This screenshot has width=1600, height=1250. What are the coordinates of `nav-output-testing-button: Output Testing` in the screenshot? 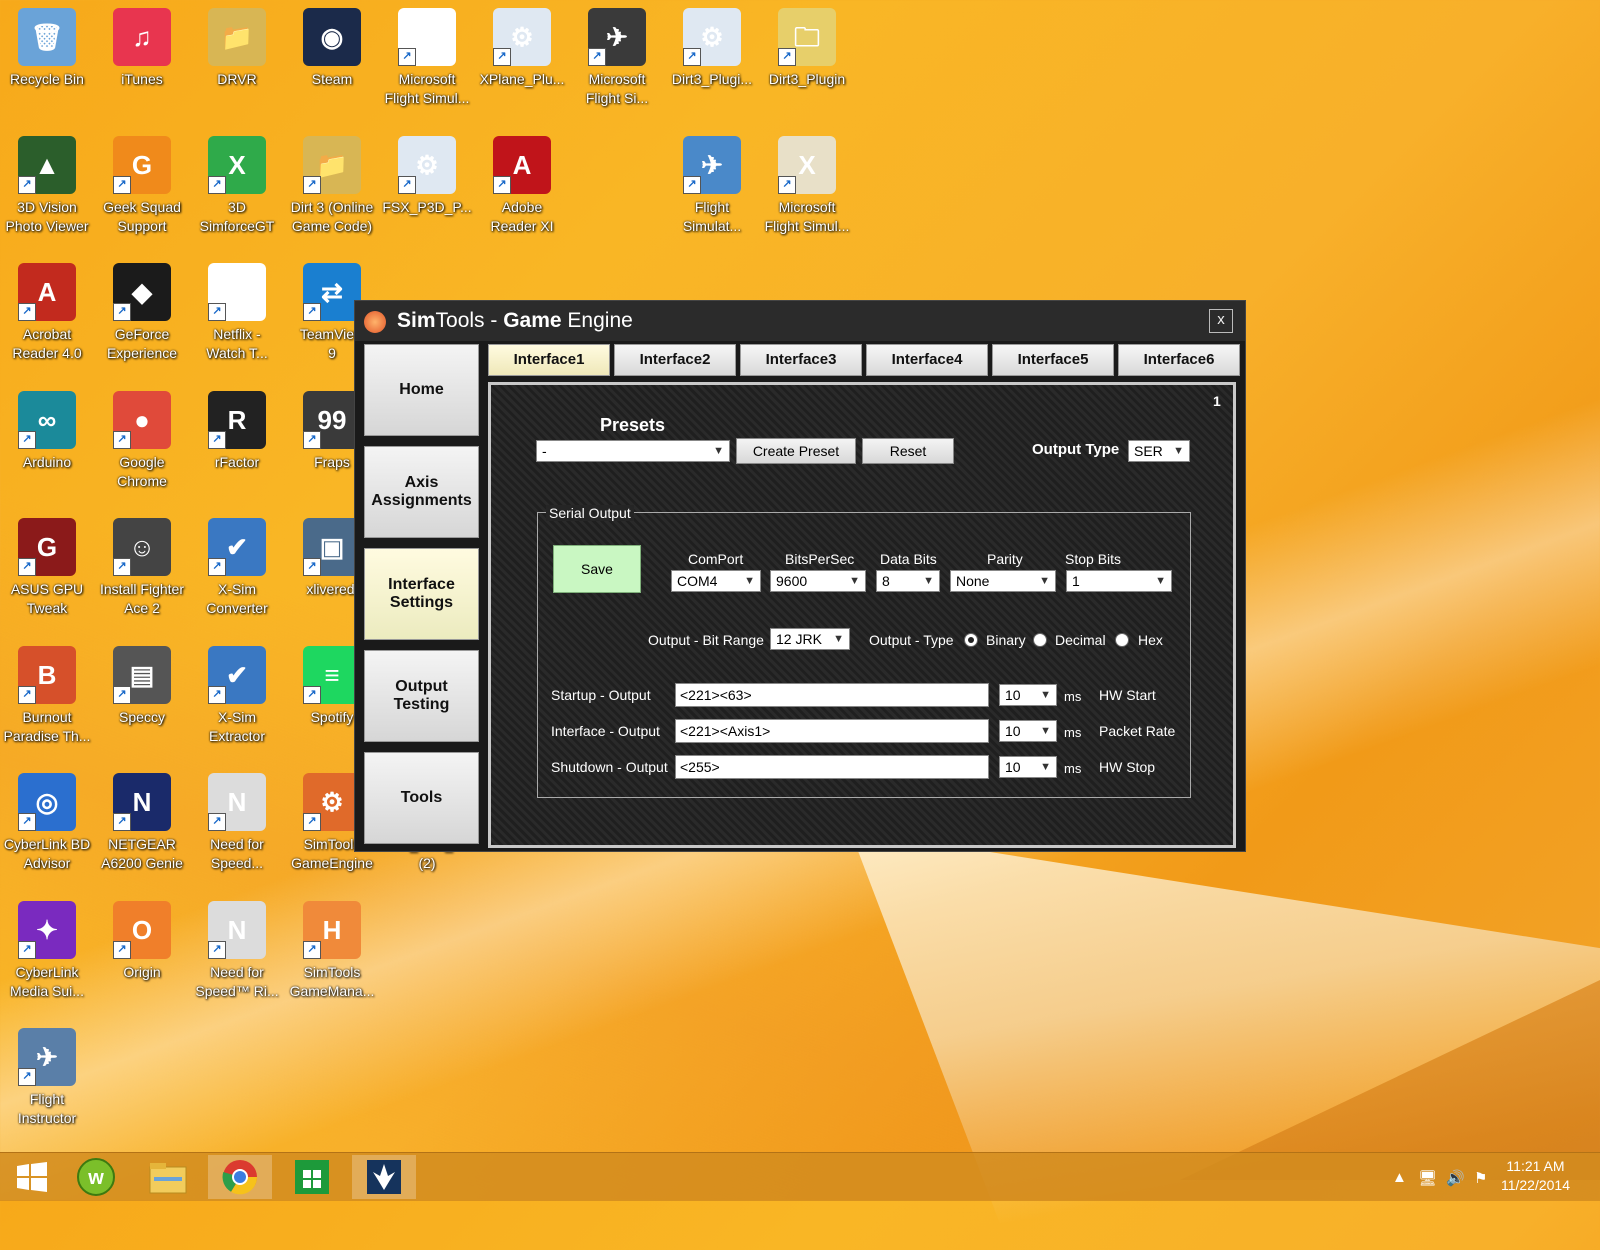 It's located at (421, 696).